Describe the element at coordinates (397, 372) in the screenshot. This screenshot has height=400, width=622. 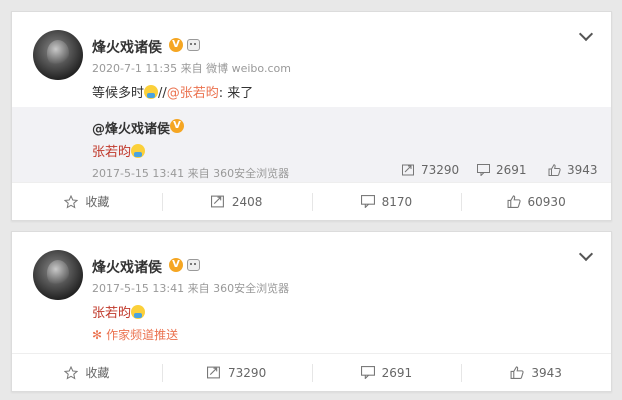
I see `comment-count: 2691` at that location.